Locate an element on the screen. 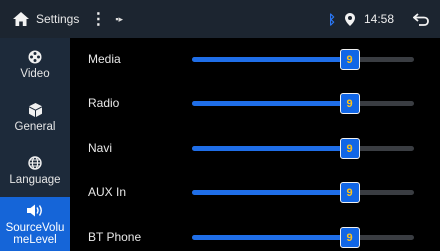  clock: 14:58 is located at coordinates (378, 19).